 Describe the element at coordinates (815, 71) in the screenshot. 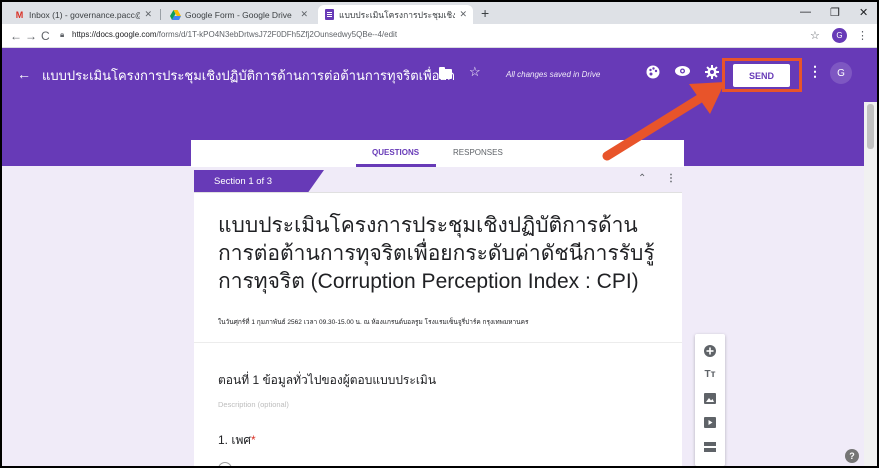

I see `more-vert-icon: ⋮` at that location.